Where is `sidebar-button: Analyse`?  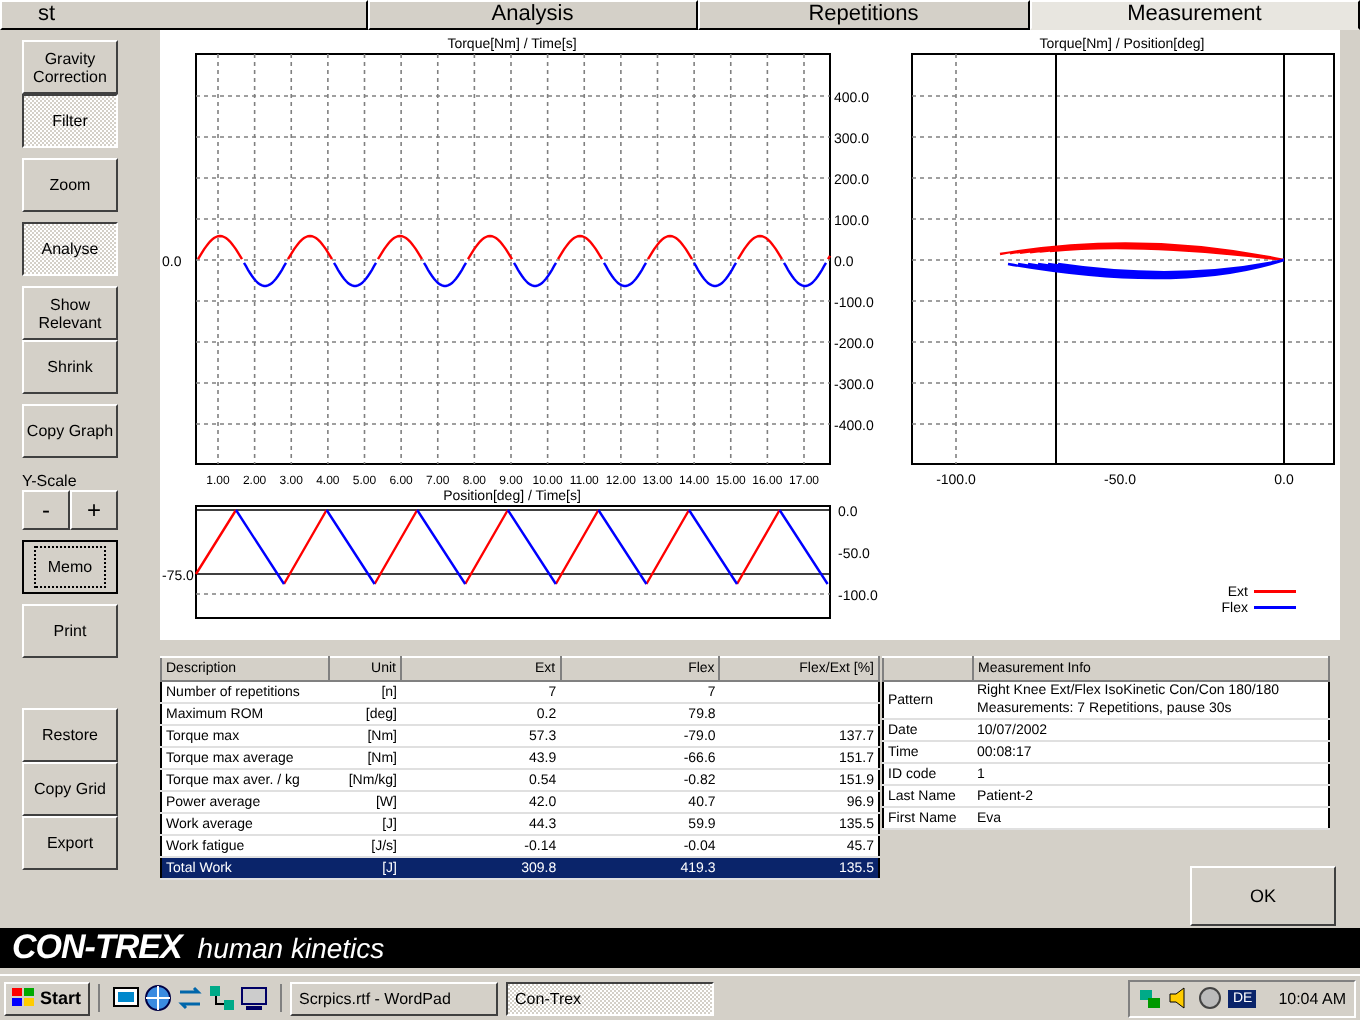 sidebar-button: Analyse is located at coordinates (70, 249).